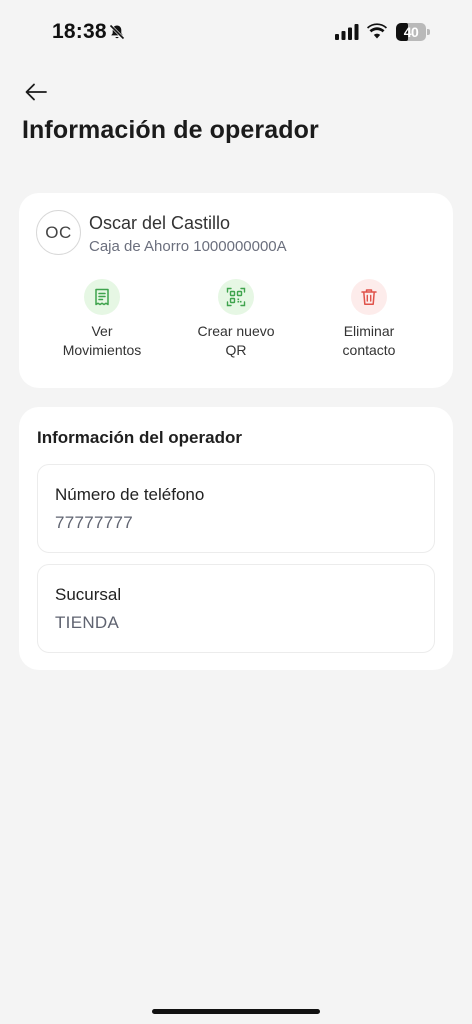 The width and height of the screenshot is (472, 1024). What do you see at coordinates (369, 297) in the screenshot?
I see `trash-icon` at bounding box center [369, 297].